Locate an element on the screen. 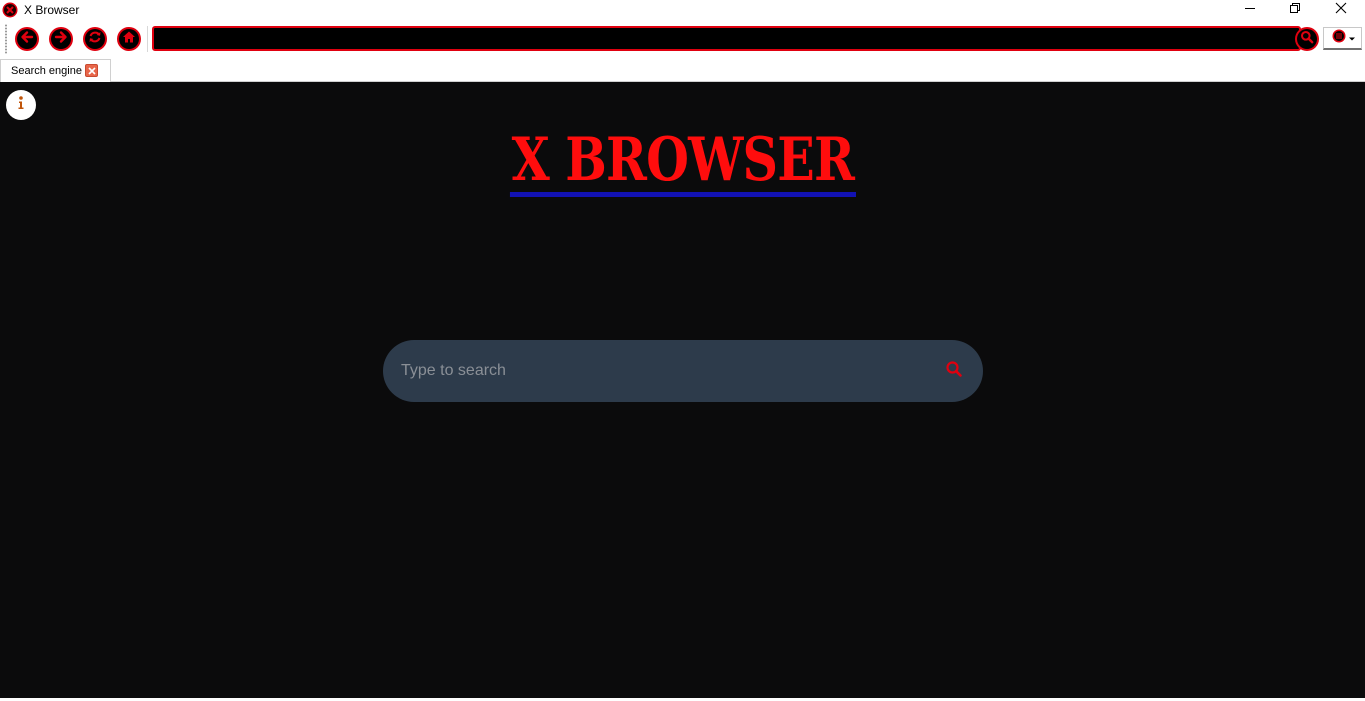 Image resolution: width=1365 pixels, height=701 pixels. back-icon is located at coordinates (27, 39).